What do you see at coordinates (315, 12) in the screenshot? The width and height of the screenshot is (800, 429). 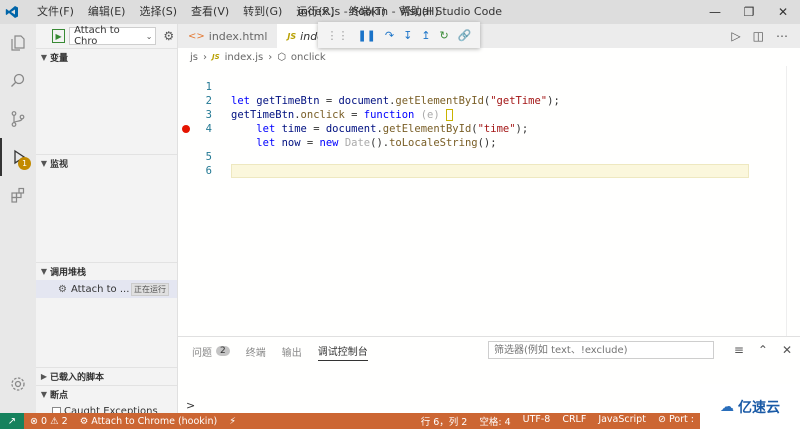 I see `menu-run: 运行(R)` at bounding box center [315, 12].